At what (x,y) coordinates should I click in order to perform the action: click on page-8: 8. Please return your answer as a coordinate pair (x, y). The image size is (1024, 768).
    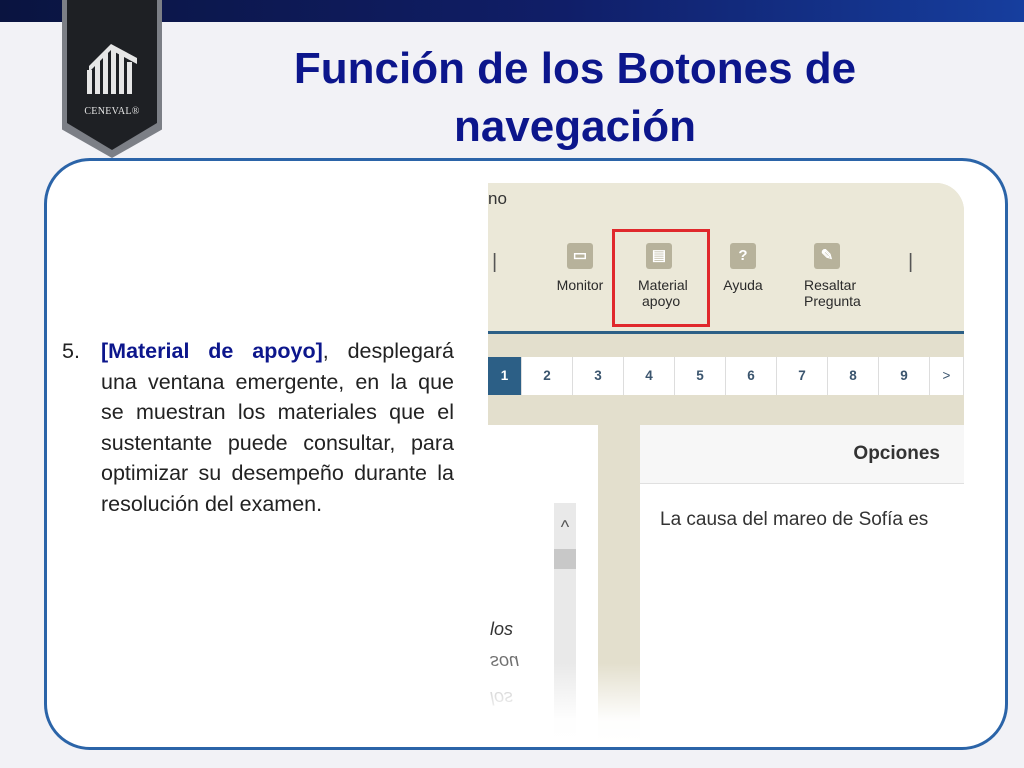
    Looking at the image, I should click on (853, 376).